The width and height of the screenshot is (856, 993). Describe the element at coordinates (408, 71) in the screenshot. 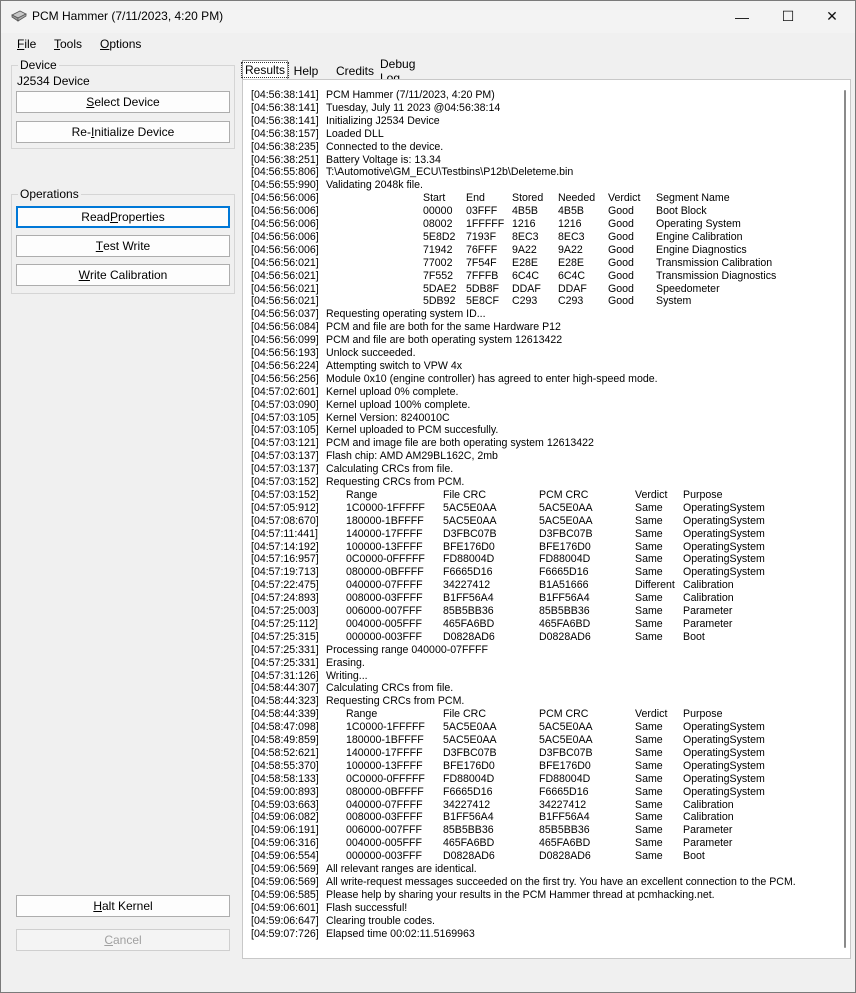

I see `tab-debug-log: Debug Log` at that location.